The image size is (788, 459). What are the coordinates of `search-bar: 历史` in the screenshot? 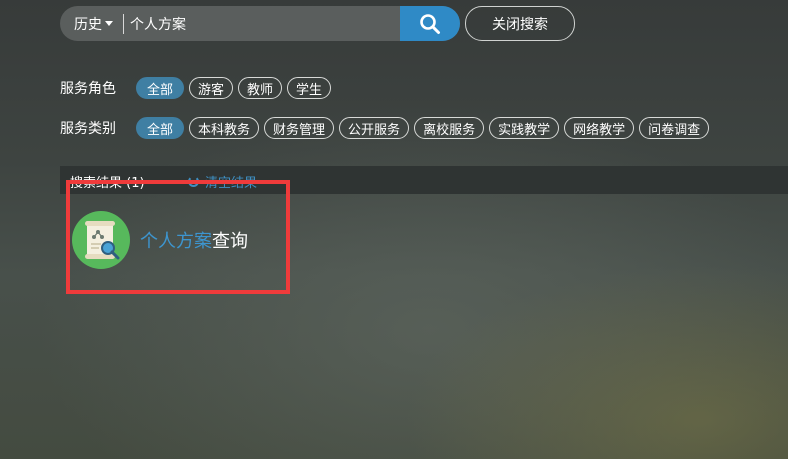 It's located at (260, 23).